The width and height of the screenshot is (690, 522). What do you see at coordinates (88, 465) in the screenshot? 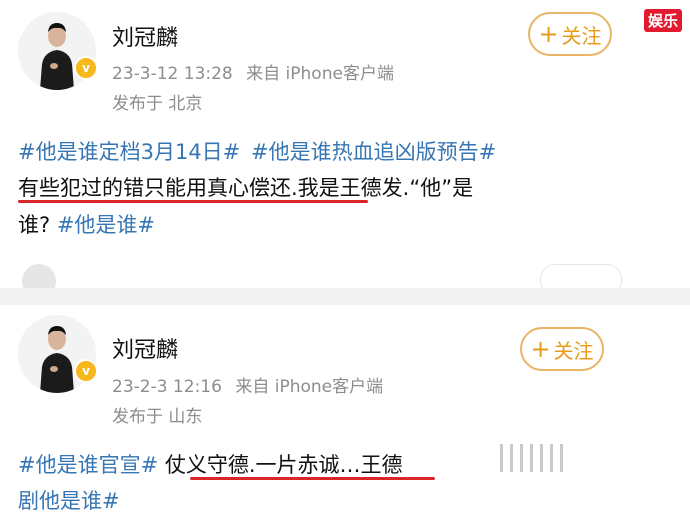
I see `hashtag-link: #他是谁官宣#` at bounding box center [88, 465].